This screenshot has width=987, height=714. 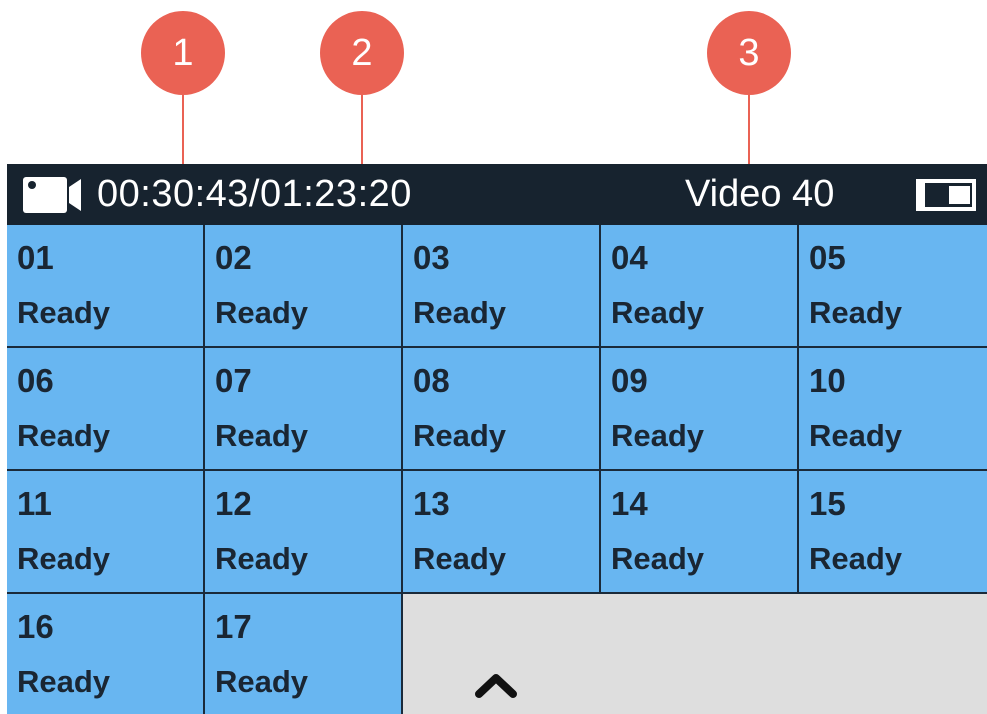 I want to click on chevron-up-icon, so click(x=496, y=687).